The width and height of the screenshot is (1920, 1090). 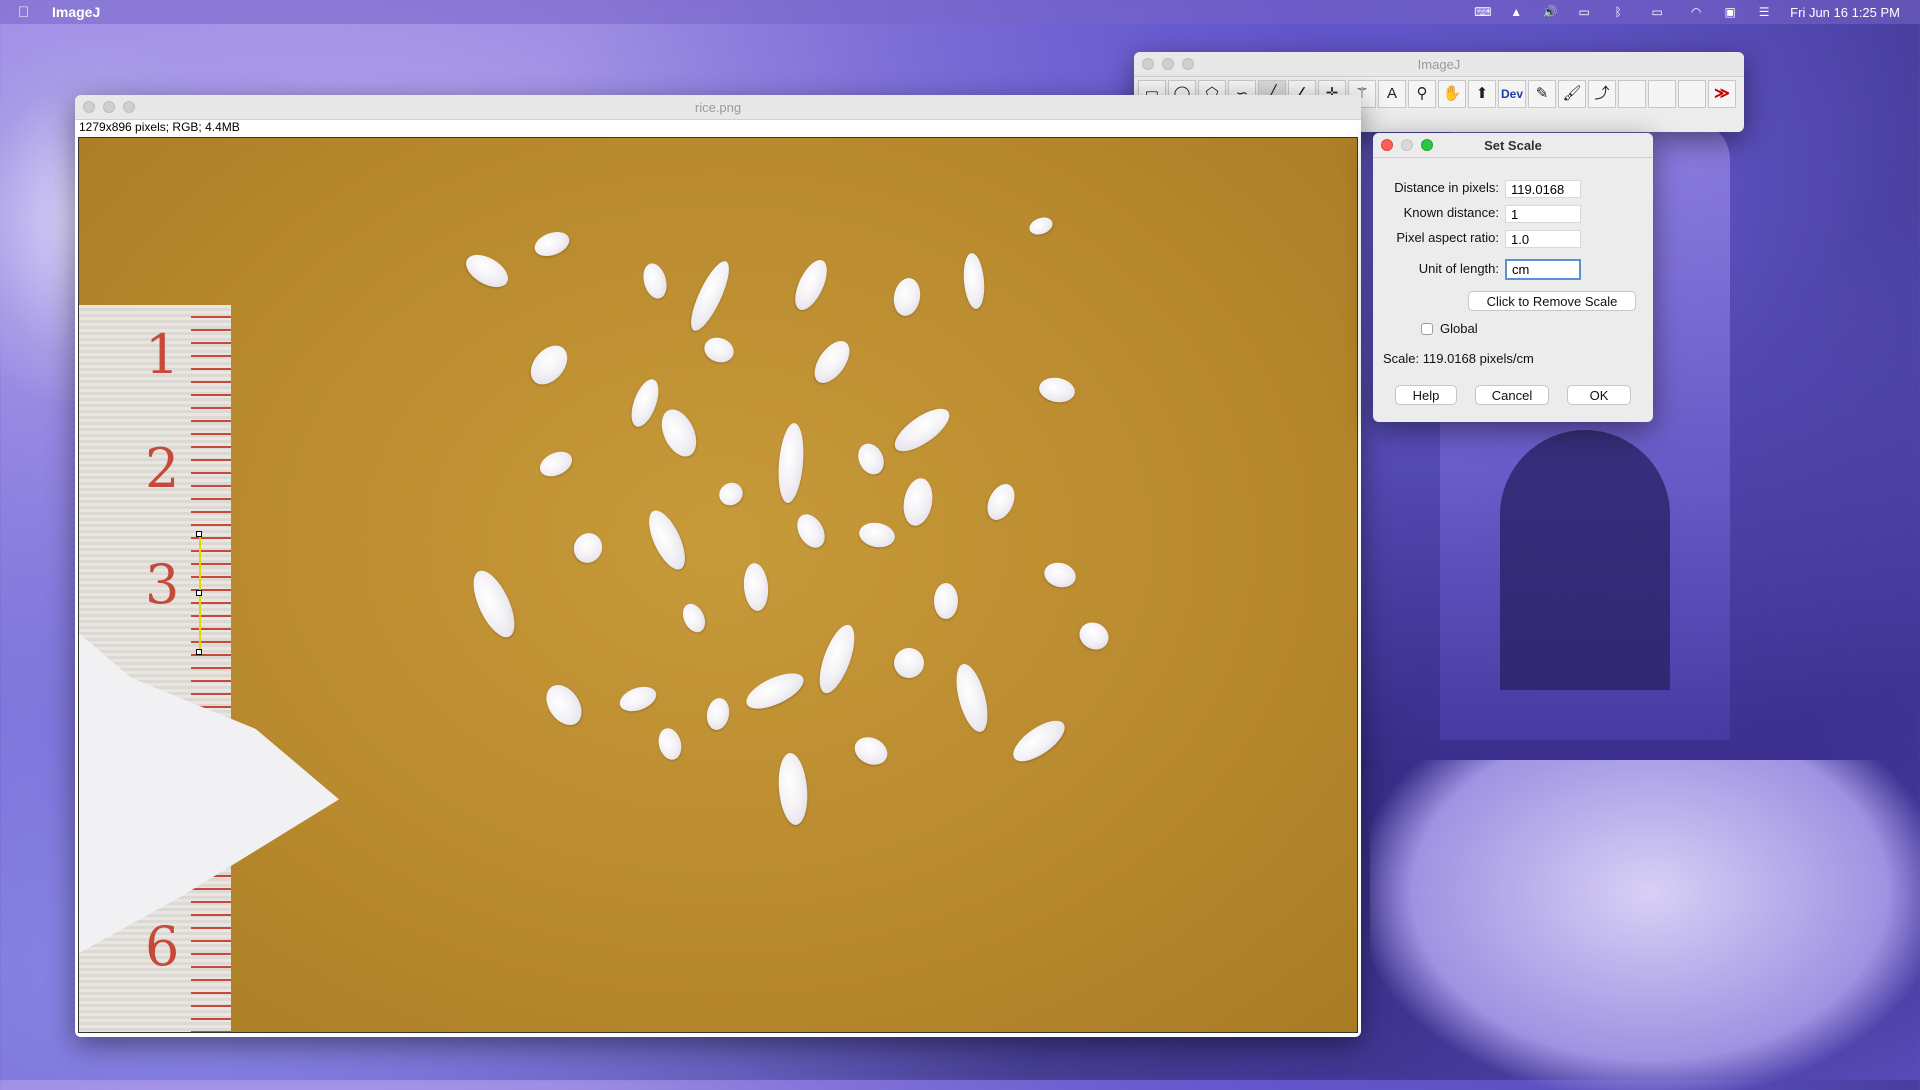 What do you see at coordinates (1764, 12) in the screenshot?
I see `control-center-icon: ☰` at bounding box center [1764, 12].